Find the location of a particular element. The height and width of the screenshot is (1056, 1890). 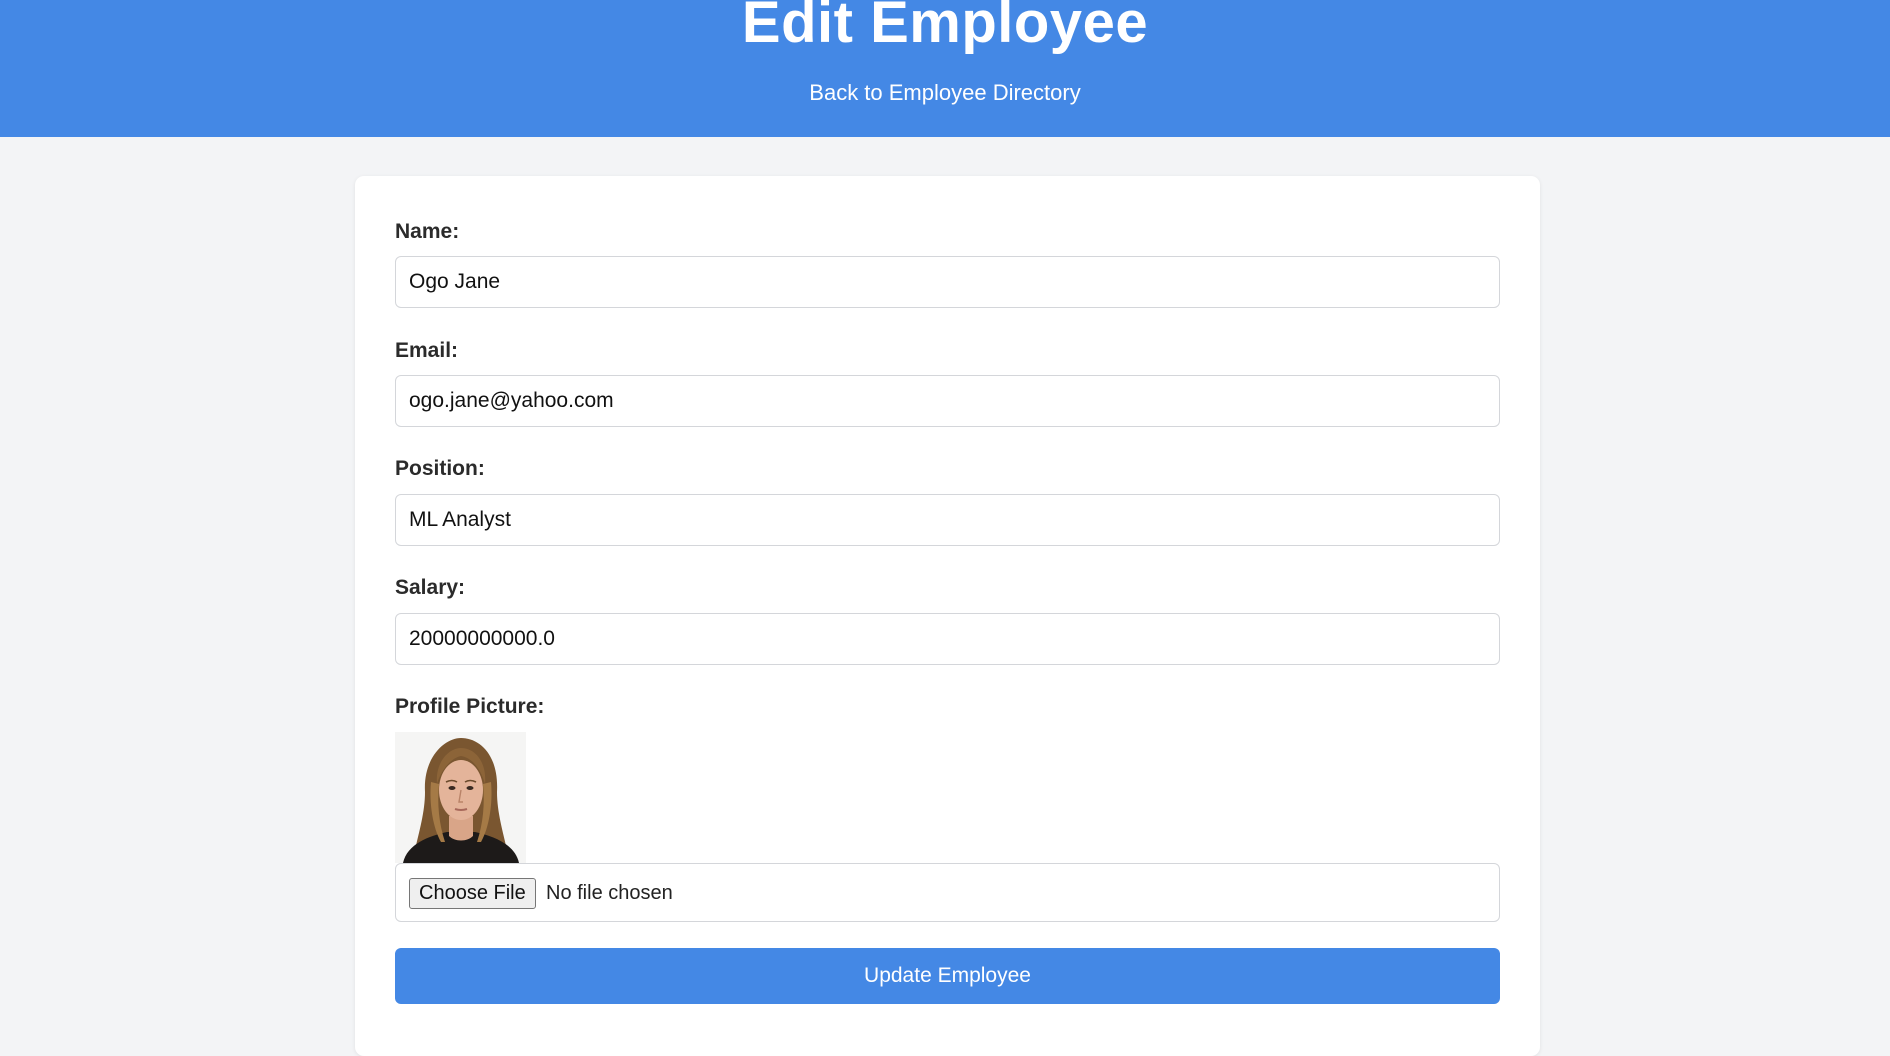

email-input is located at coordinates (947, 401).